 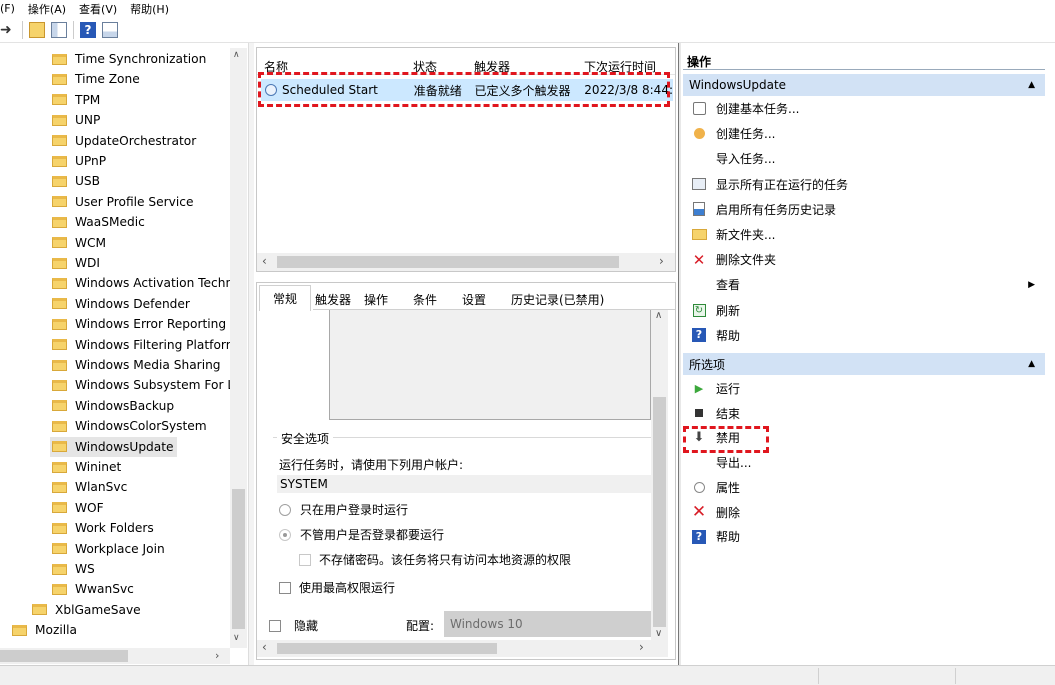 What do you see at coordinates (305, 559) in the screenshot?
I see `check-no-store-box` at bounding box center [305, 559].